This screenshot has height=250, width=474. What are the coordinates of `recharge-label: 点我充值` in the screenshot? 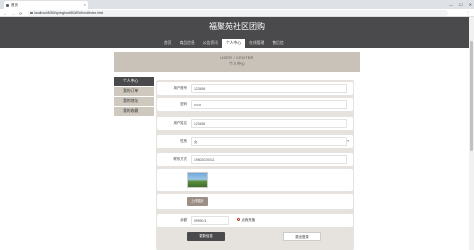 It's located at (248, 220).